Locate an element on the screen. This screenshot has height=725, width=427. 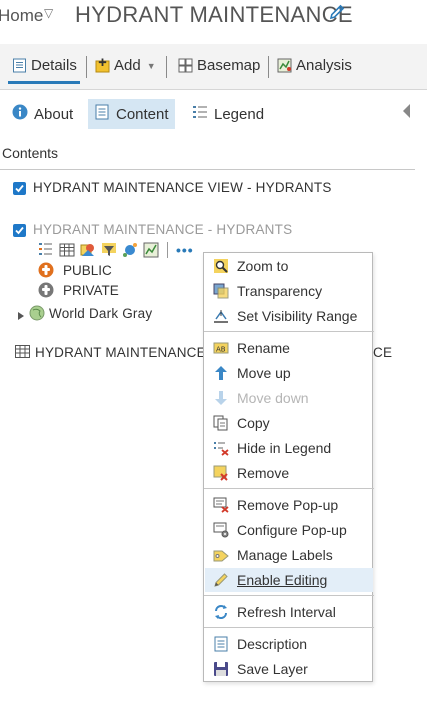
basemap-label: Basemap is located at coordinates (229, 65).